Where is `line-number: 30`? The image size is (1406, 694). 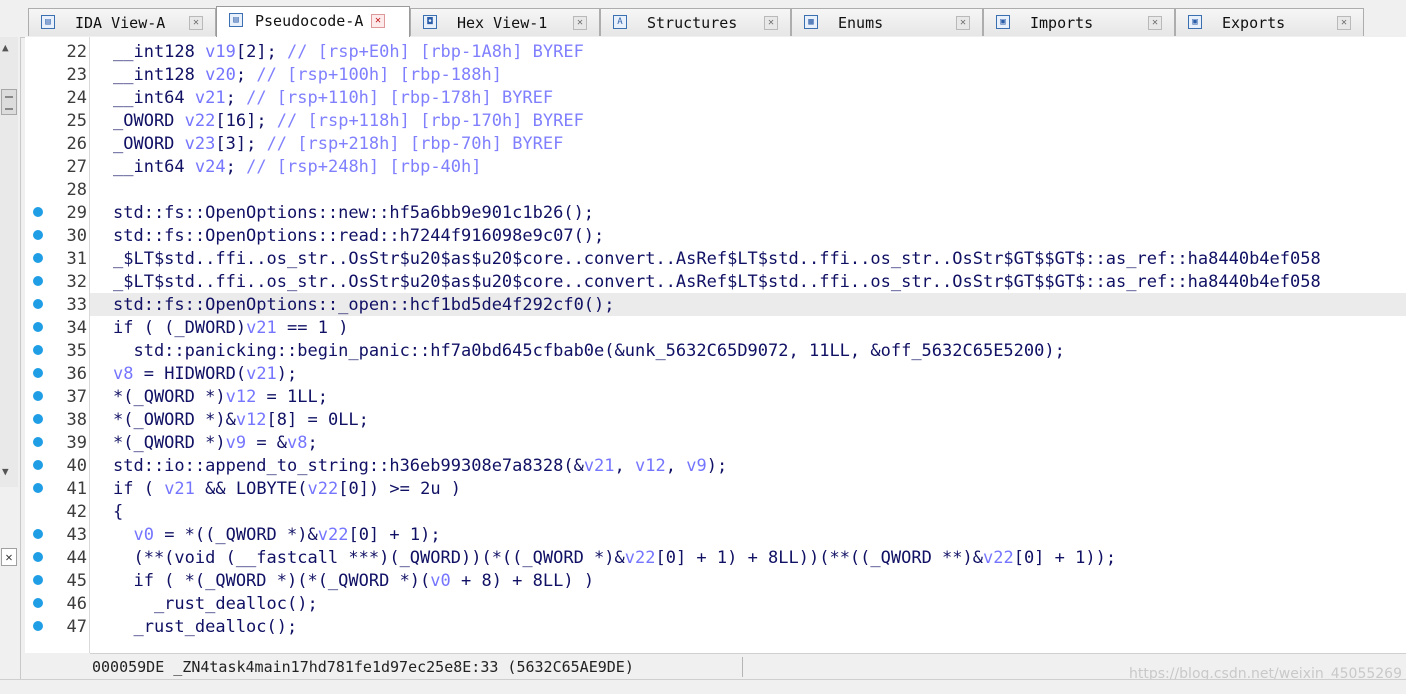
line-number: 30 is located at coordinates (57, 235).